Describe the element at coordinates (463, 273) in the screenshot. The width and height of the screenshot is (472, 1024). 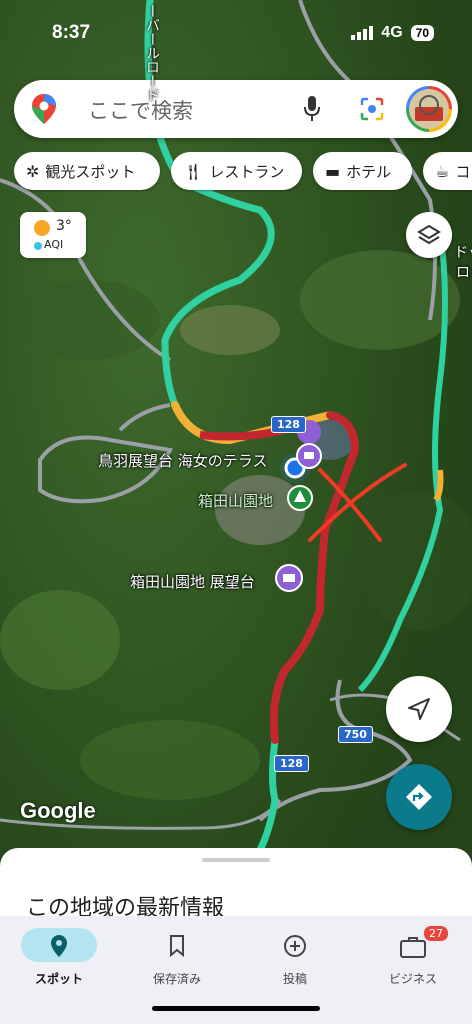
I see `map-edge-label: ロ` at that location.